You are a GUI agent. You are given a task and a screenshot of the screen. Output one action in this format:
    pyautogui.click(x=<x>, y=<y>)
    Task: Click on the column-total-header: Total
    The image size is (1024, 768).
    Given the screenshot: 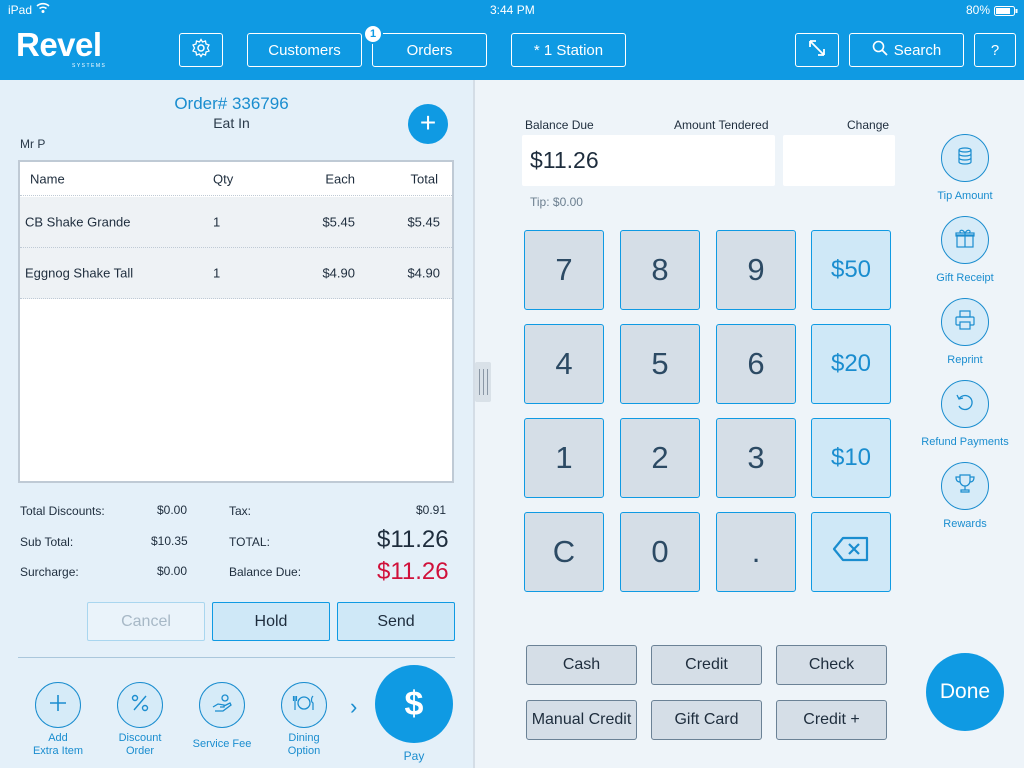 What is the action you would take?
    pyautogui.click(x=424, y=178)
    